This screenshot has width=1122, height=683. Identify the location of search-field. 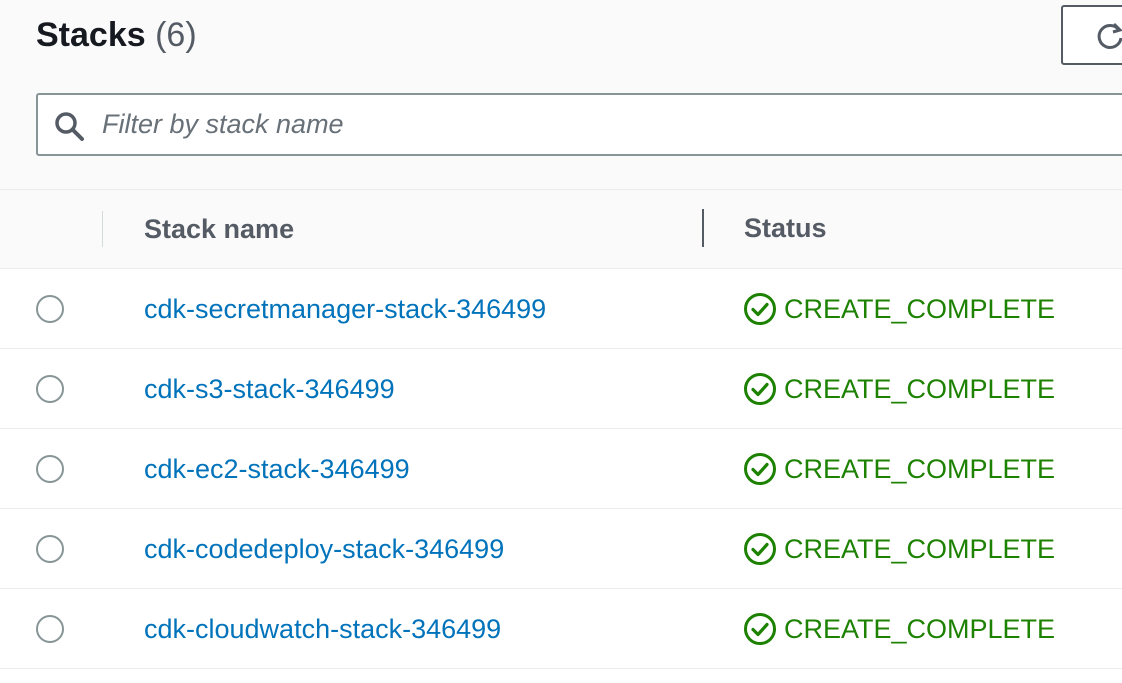
(579, 124).